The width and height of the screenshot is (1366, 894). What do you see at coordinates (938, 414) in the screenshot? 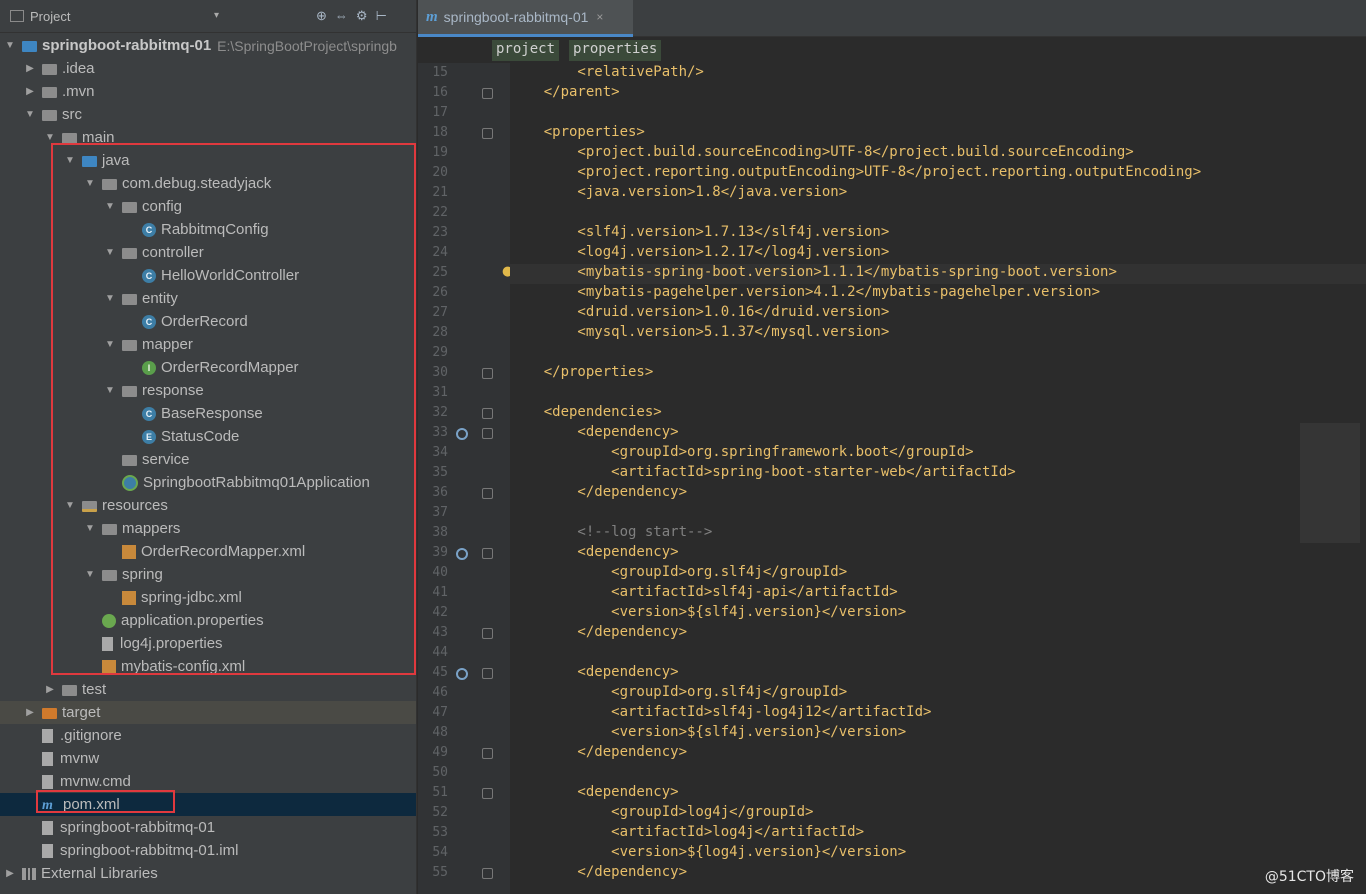
I see `code-line: <dependencies>` at bounding box center [938, 414].